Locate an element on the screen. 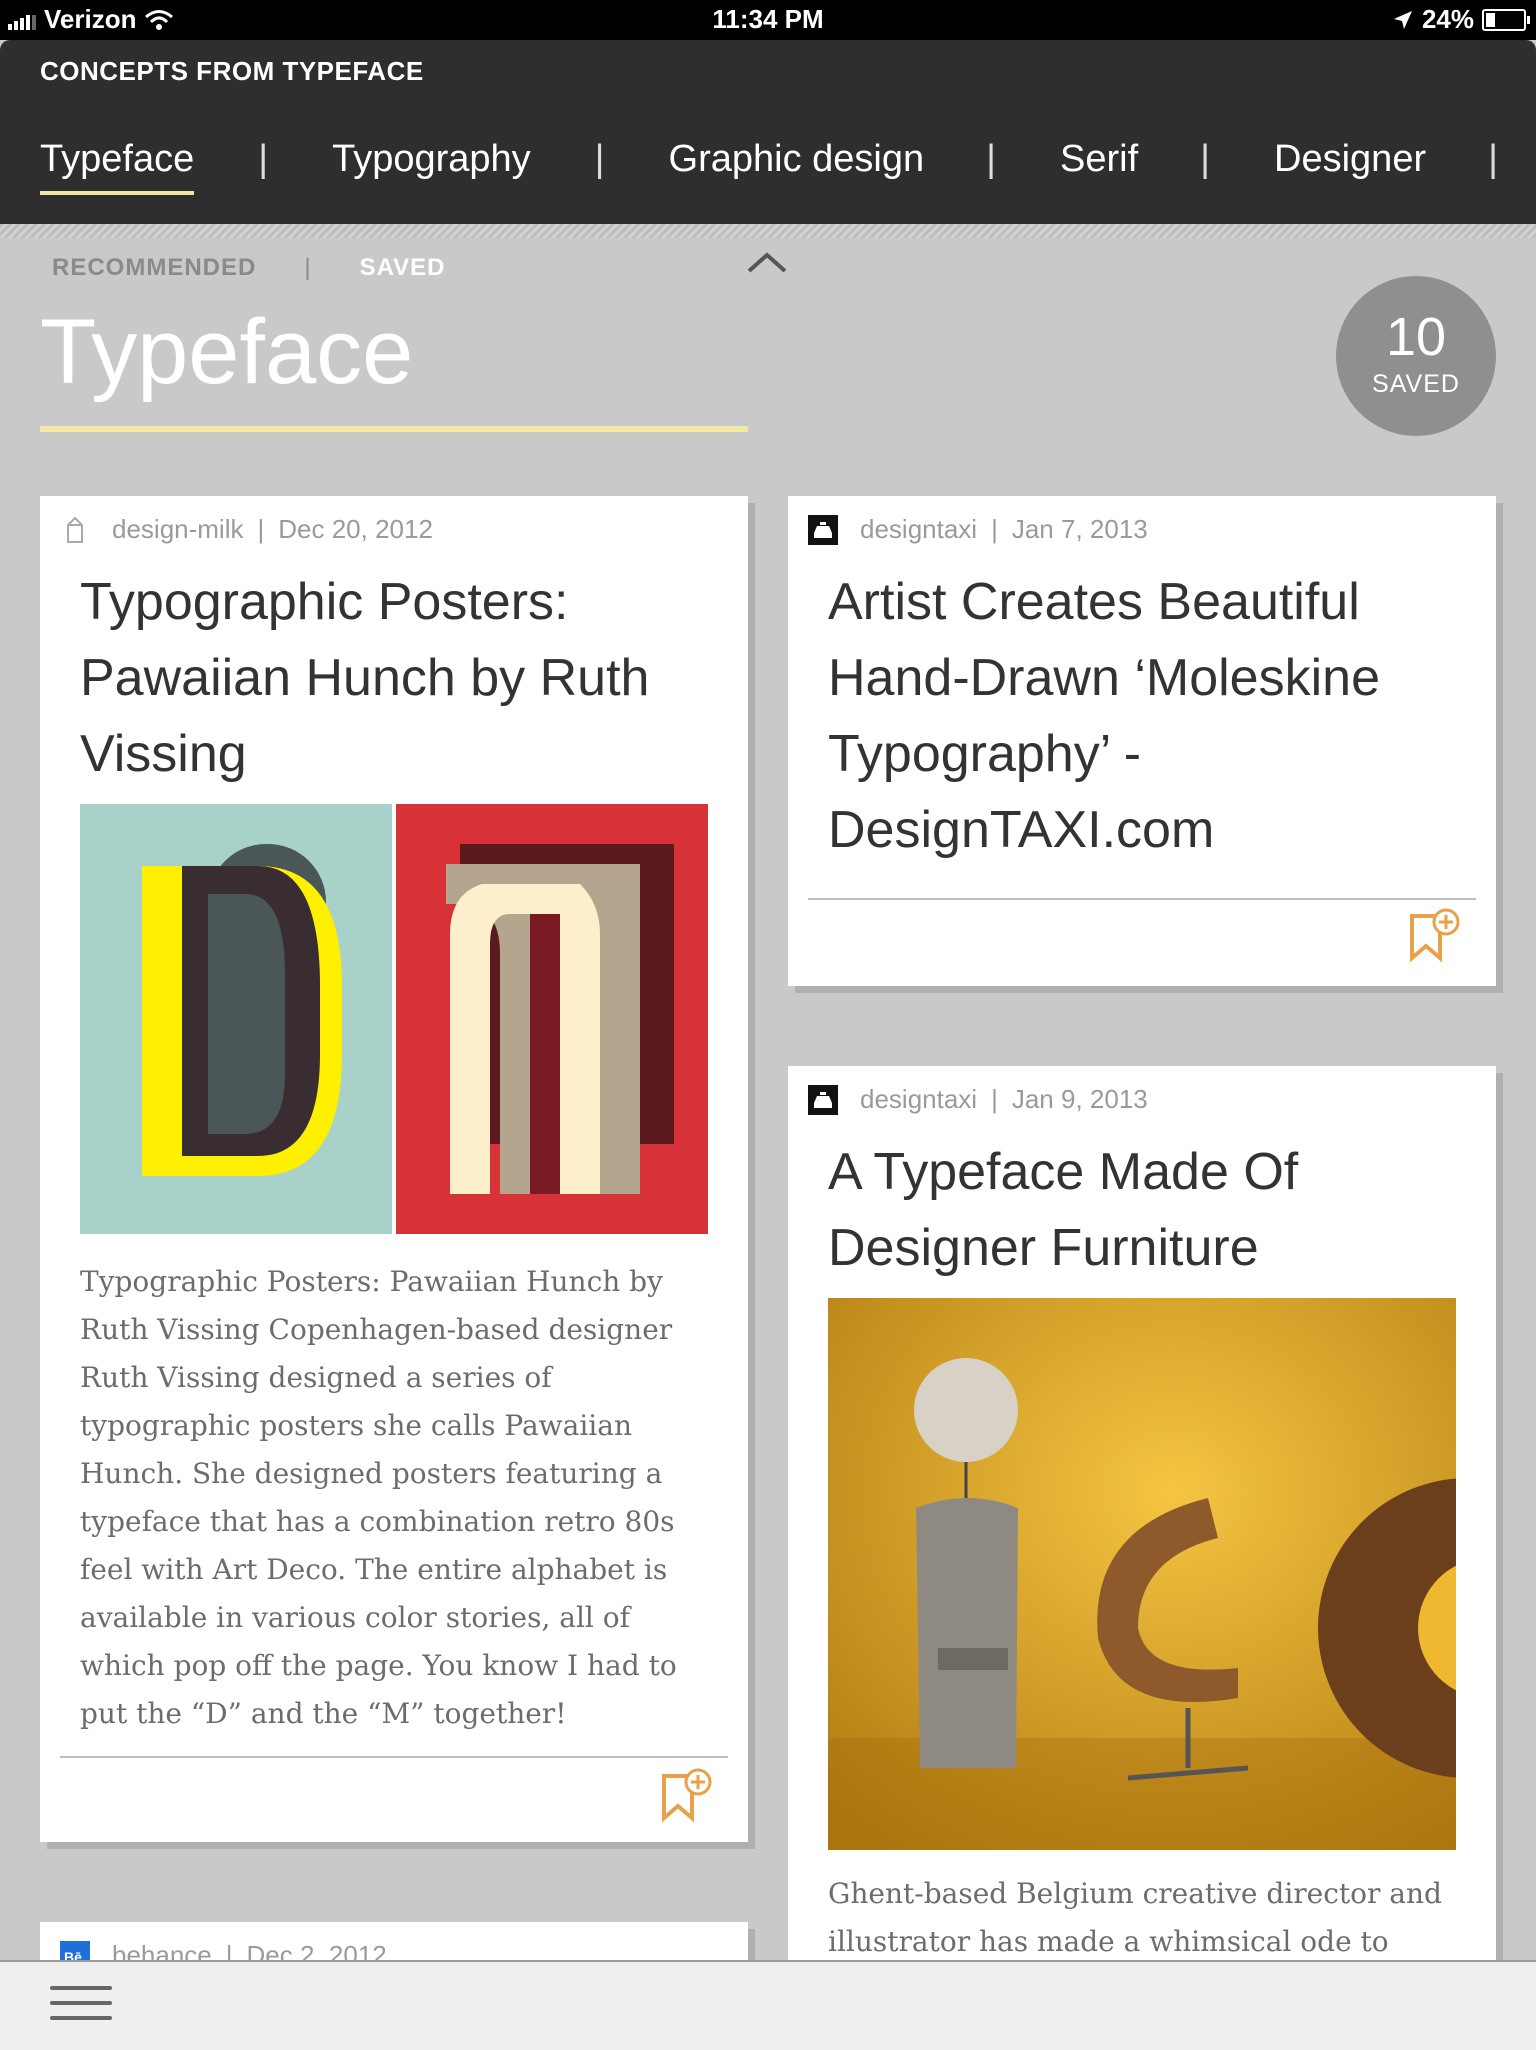 Image resolution: width=1536 pixels, height=2050 pixels. article-date: Jan 7, 2013 is located at coordinates (1079, 529).